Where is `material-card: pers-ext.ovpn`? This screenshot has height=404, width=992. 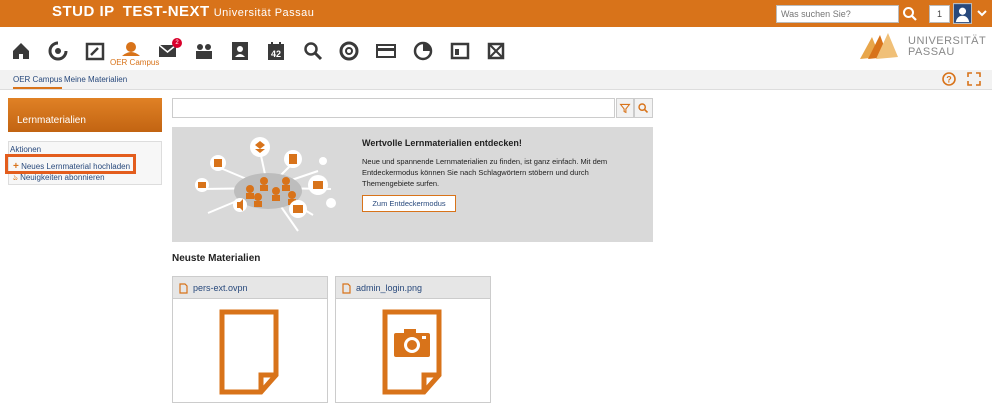 material-card: pers-ext.ovpn is located at coordinates (250, 339).